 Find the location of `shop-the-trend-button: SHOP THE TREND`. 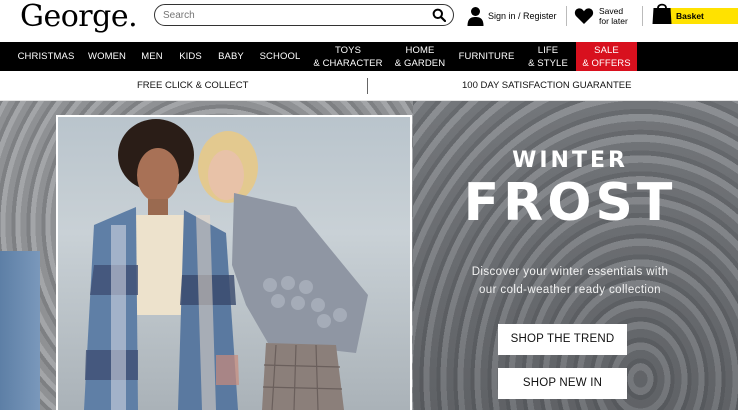

shop-the-trend-button: SHOP THE TREND is located at coordinates (562, 339).